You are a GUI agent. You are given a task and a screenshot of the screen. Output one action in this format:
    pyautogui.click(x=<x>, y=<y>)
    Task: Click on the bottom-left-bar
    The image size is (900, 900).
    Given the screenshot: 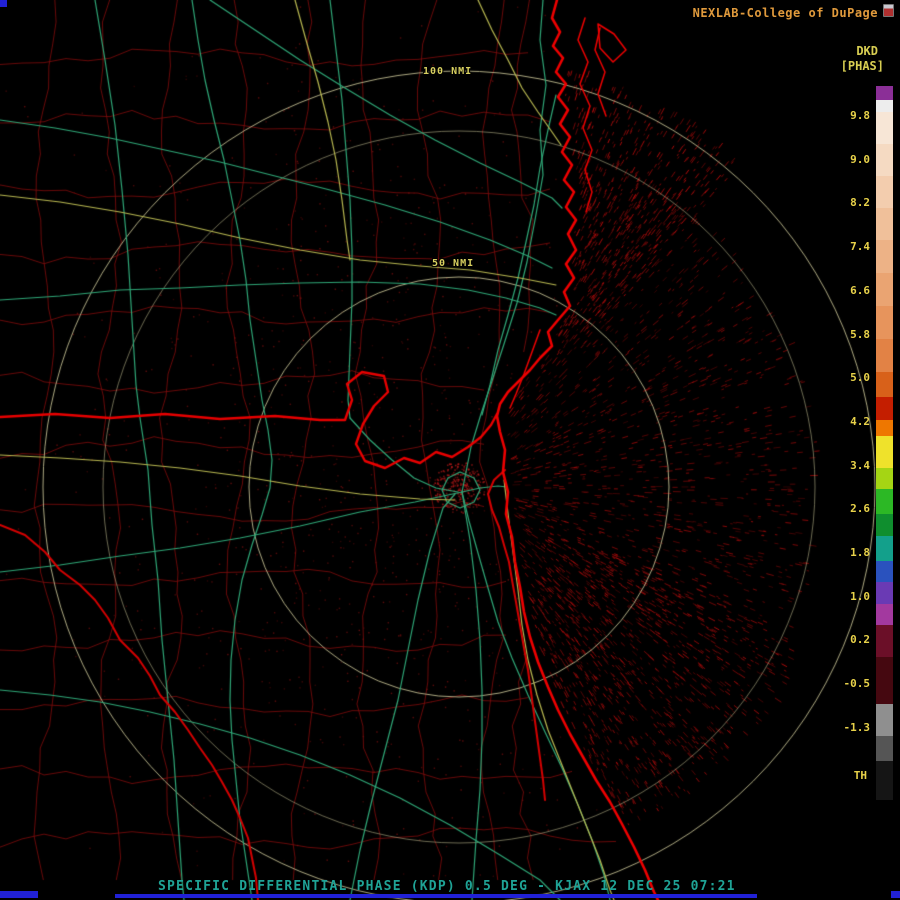 What is the action you would take?
    pyautogui.click(x=19, y=894)
    